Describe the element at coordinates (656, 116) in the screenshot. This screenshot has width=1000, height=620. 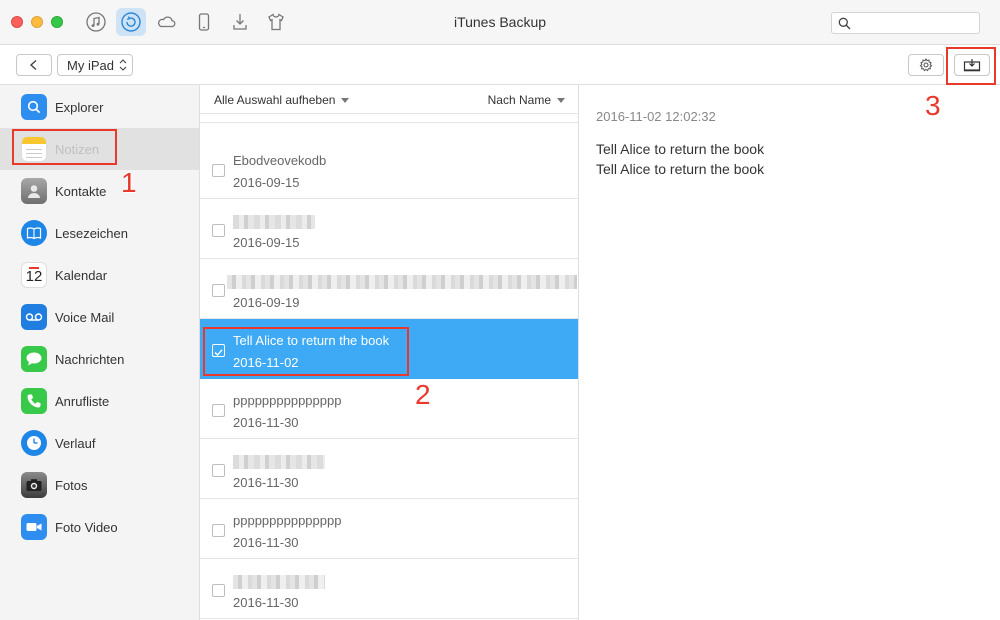
I see `note-timestamp: 2016-11-02 12:02:32` at that location.